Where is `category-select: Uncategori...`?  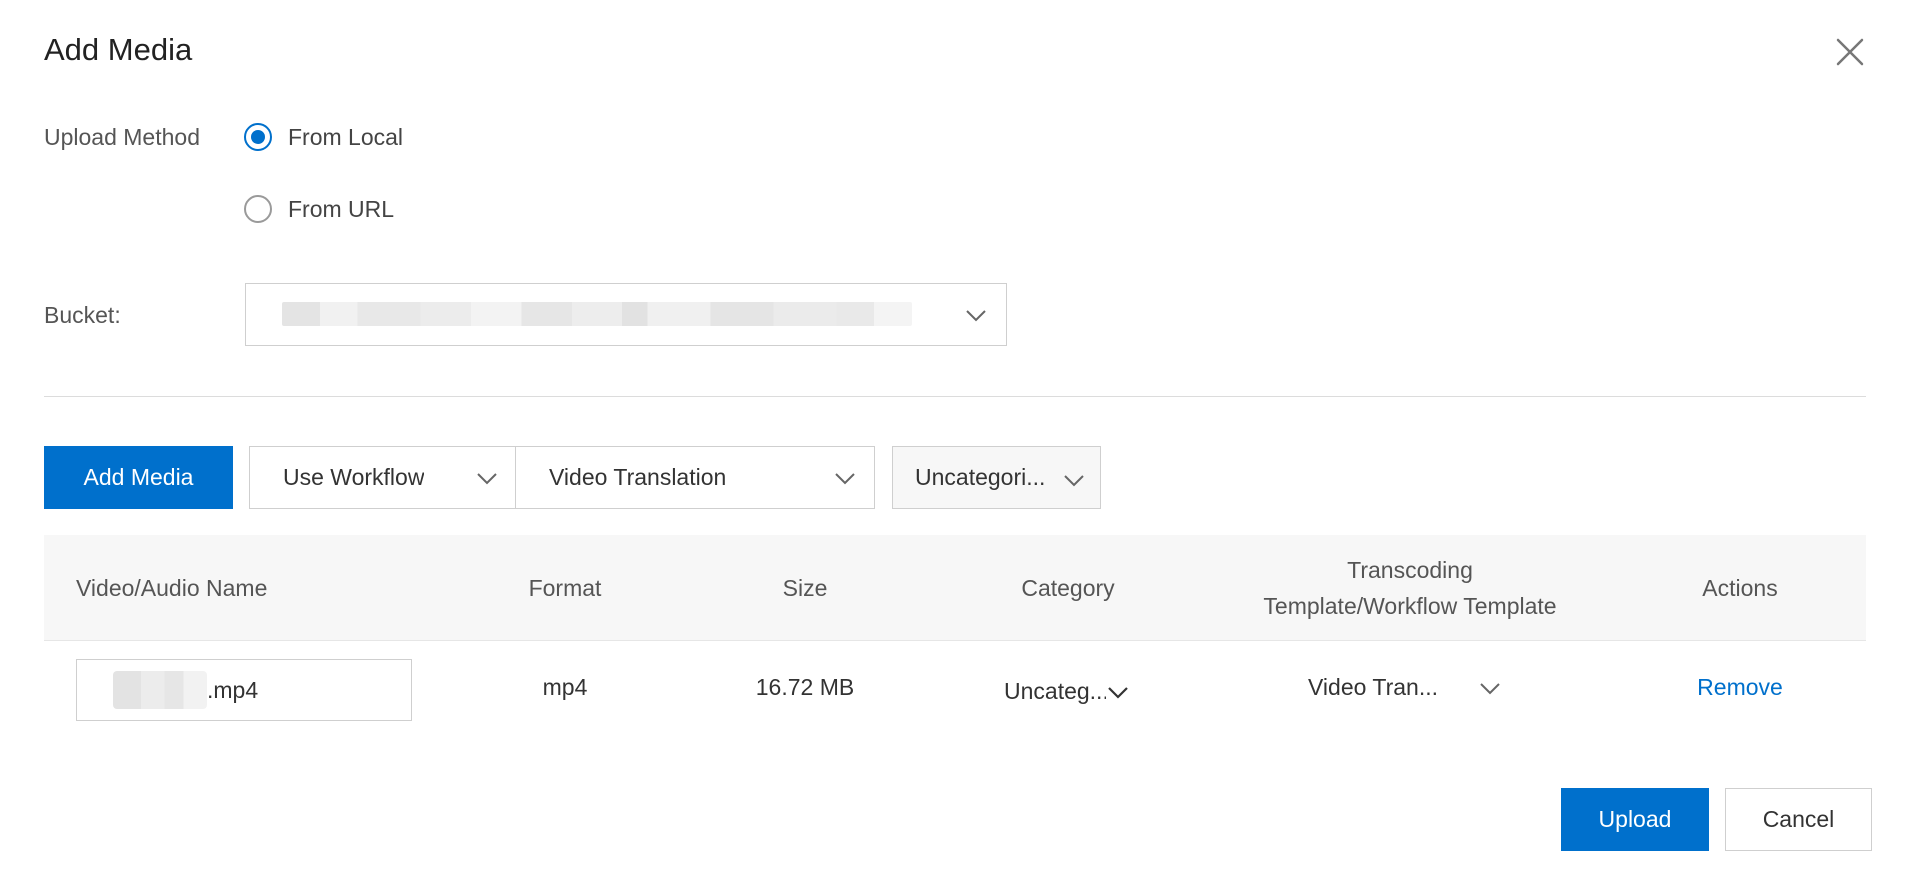 category-select: Uncategori... is located at coordinates (996, 477).